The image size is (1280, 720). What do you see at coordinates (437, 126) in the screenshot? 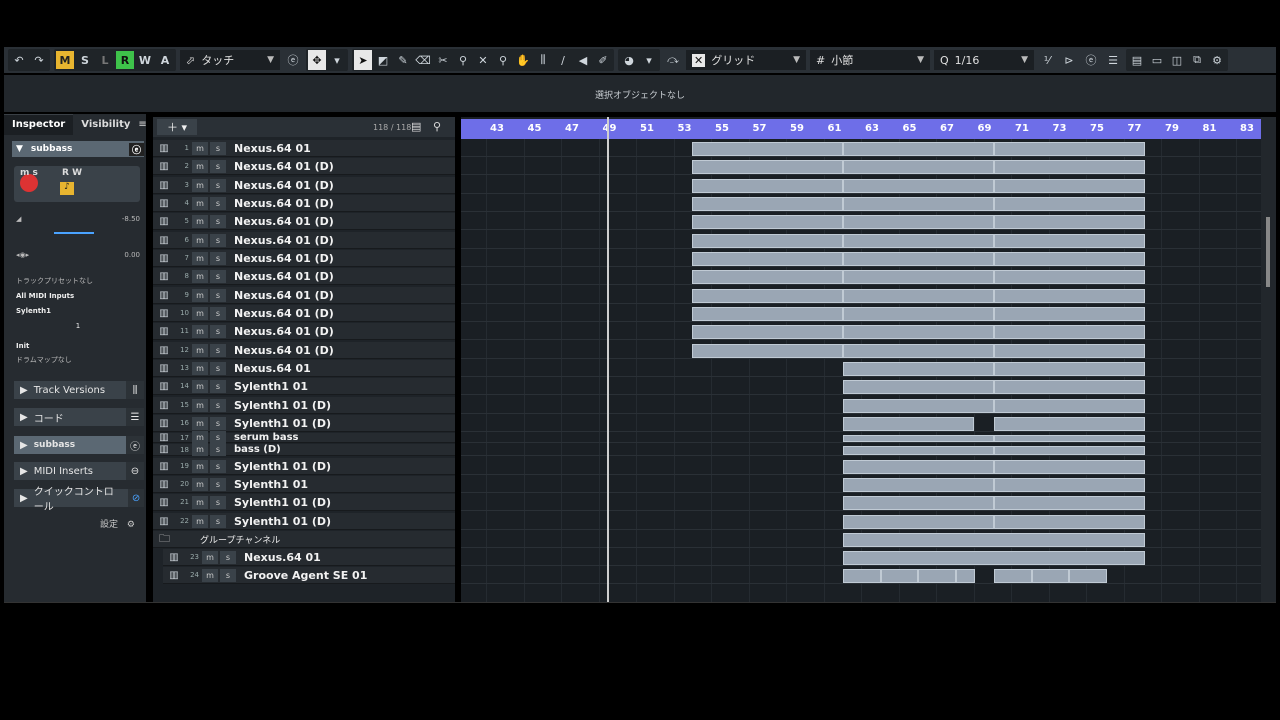
I see `search-icon: ⚲` at bounding box center [437, 126].